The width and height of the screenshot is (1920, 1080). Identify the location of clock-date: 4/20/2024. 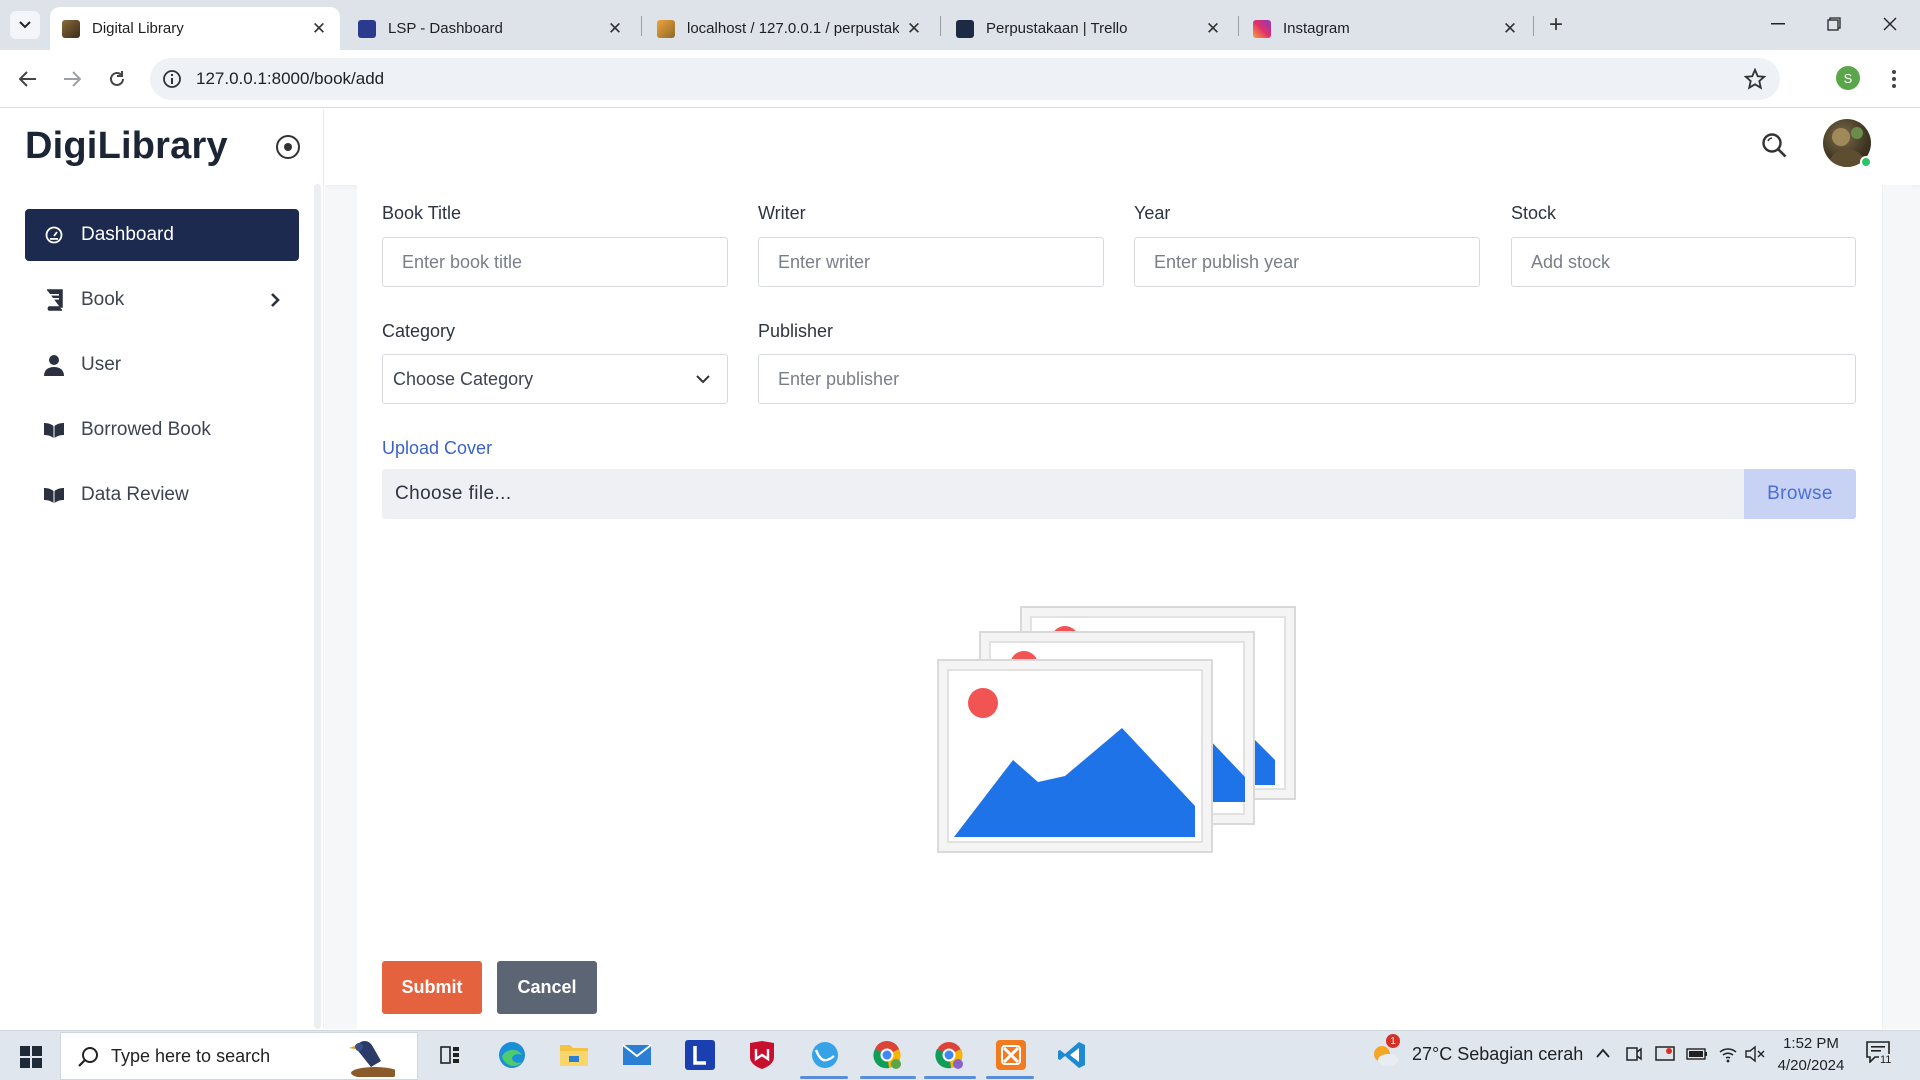
(1811, 1065).